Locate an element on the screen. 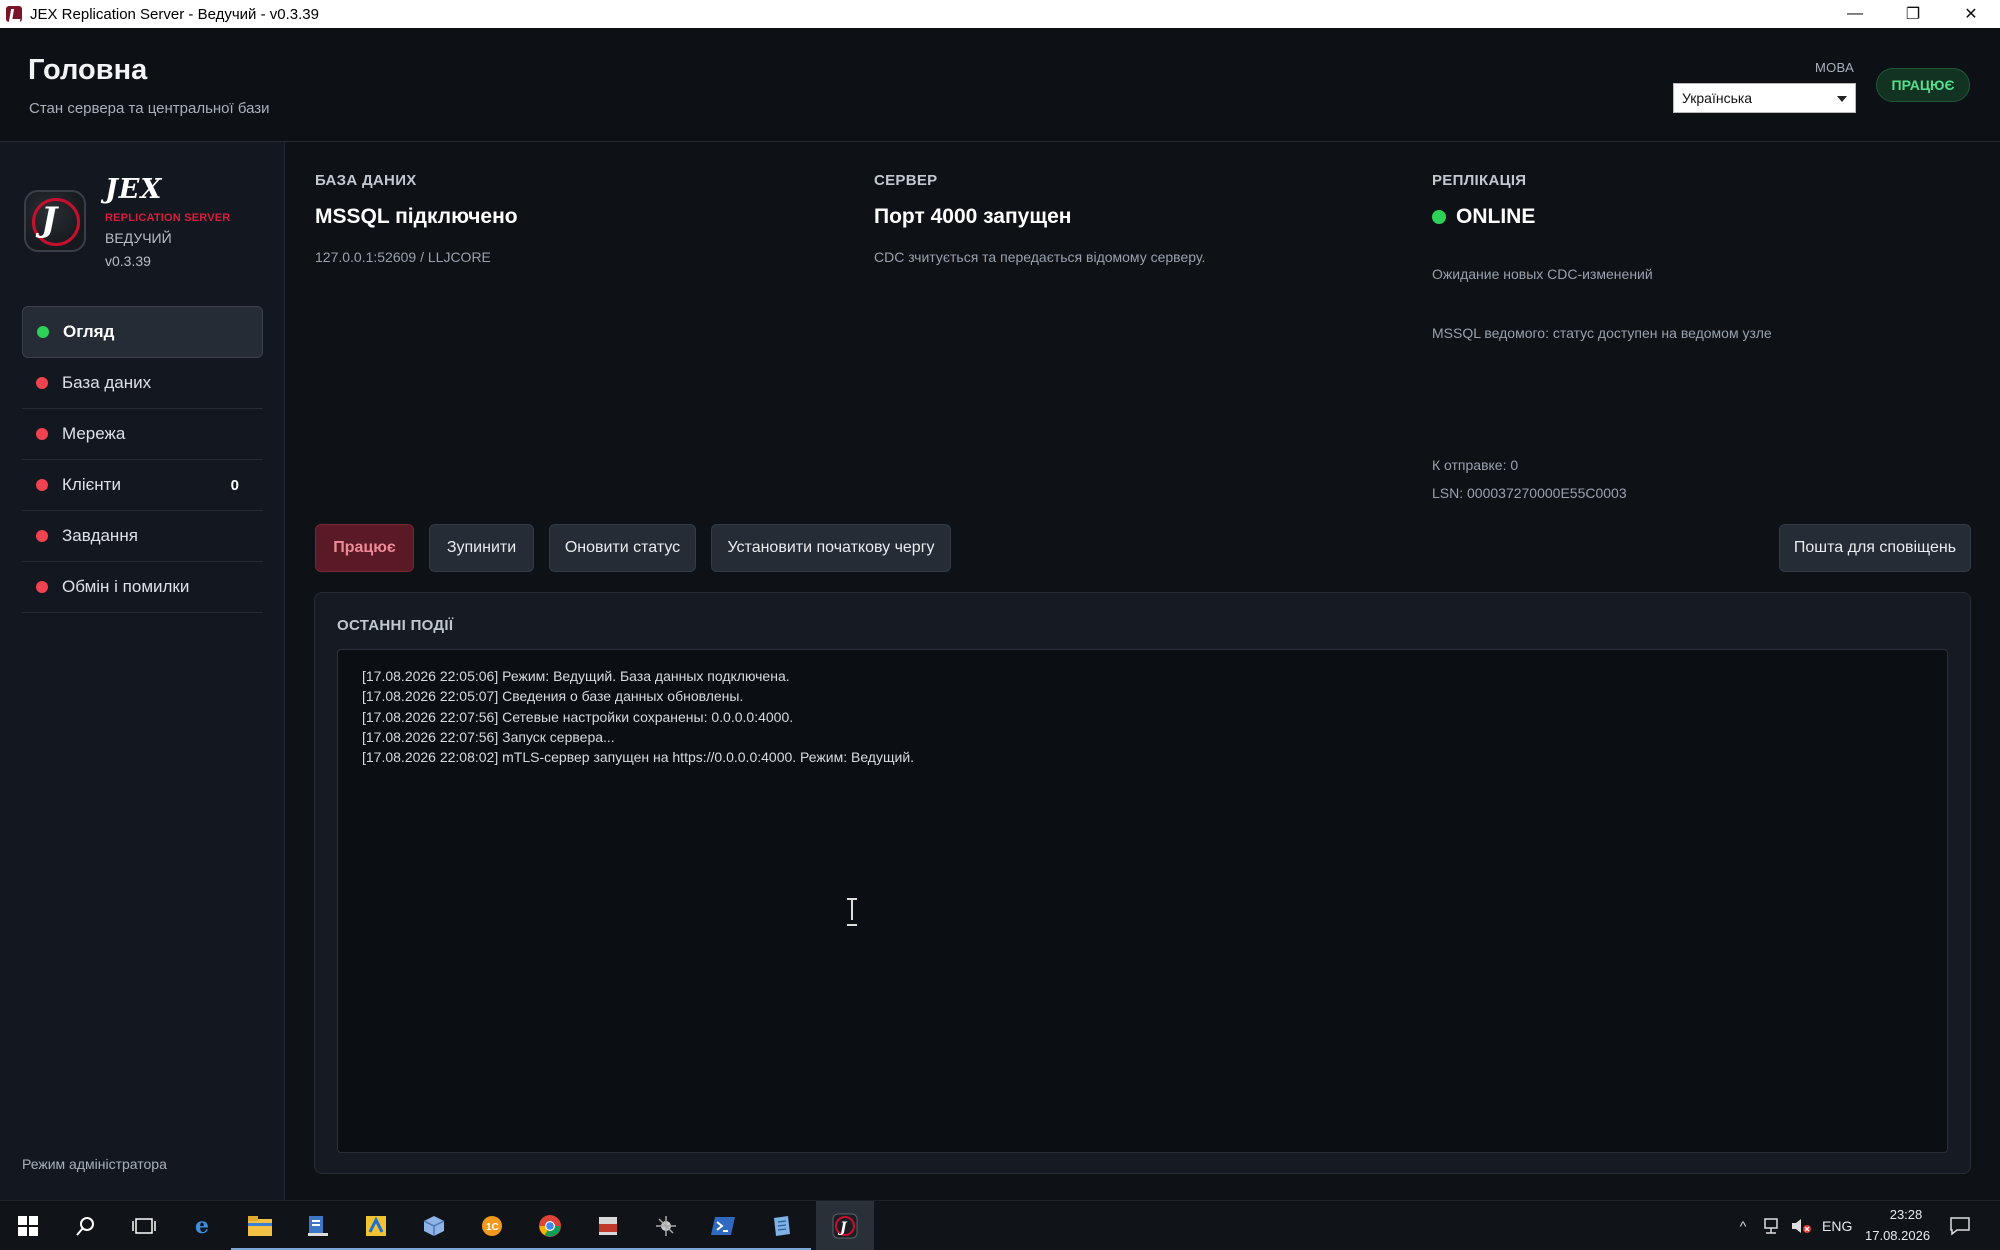 The width and height of the screenshot is (2000, 1250). replication-lsn: LSN: 000037270000E55C0003 is located at coordinates (1529, 493).